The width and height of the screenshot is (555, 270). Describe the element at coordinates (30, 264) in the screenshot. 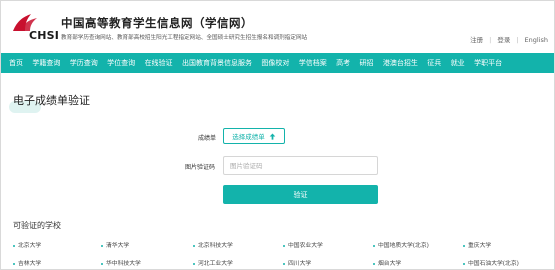

I see `school-name: 吉林大学` at that location.